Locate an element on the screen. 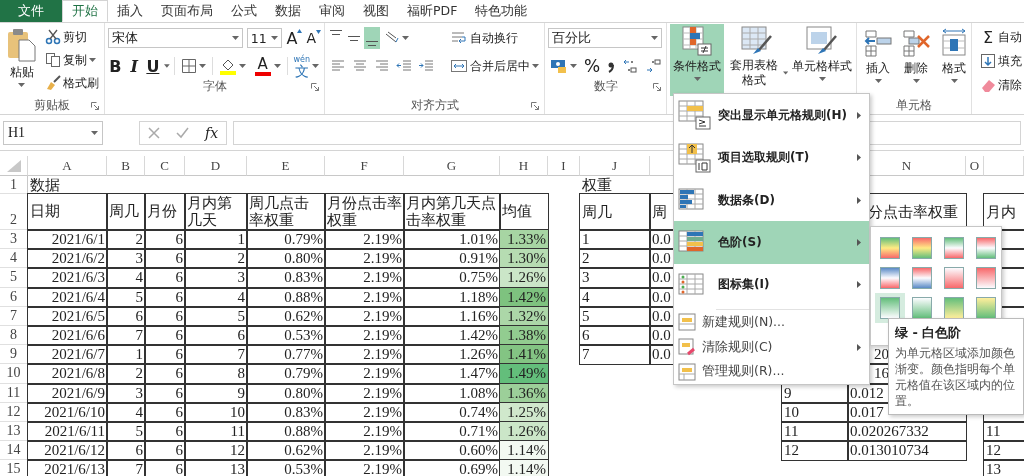  italic-button: I is located at coordinates (134, 66).